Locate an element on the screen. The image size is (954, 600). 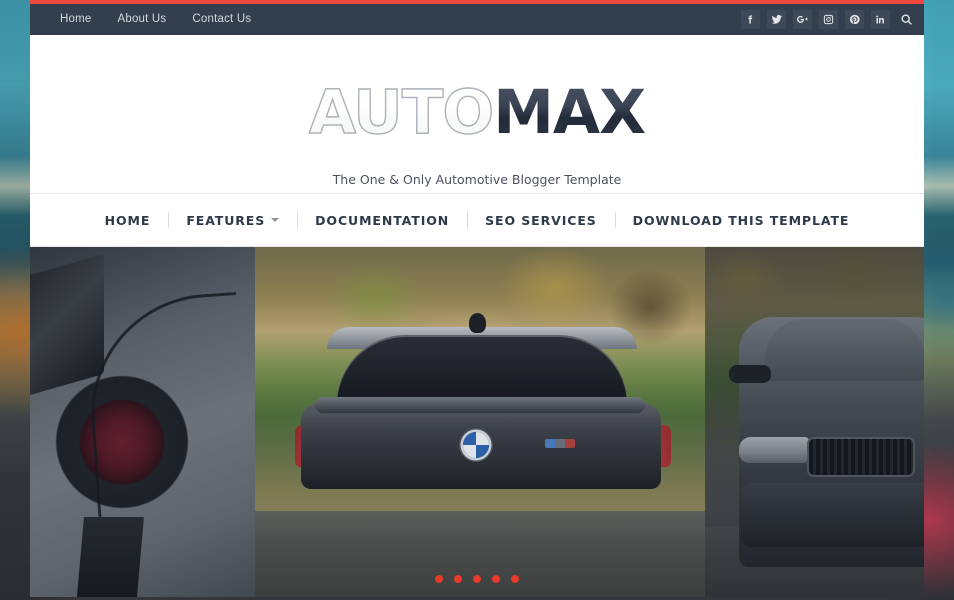
site-logo: AUTOMAX is located at coordinates (477, 112).